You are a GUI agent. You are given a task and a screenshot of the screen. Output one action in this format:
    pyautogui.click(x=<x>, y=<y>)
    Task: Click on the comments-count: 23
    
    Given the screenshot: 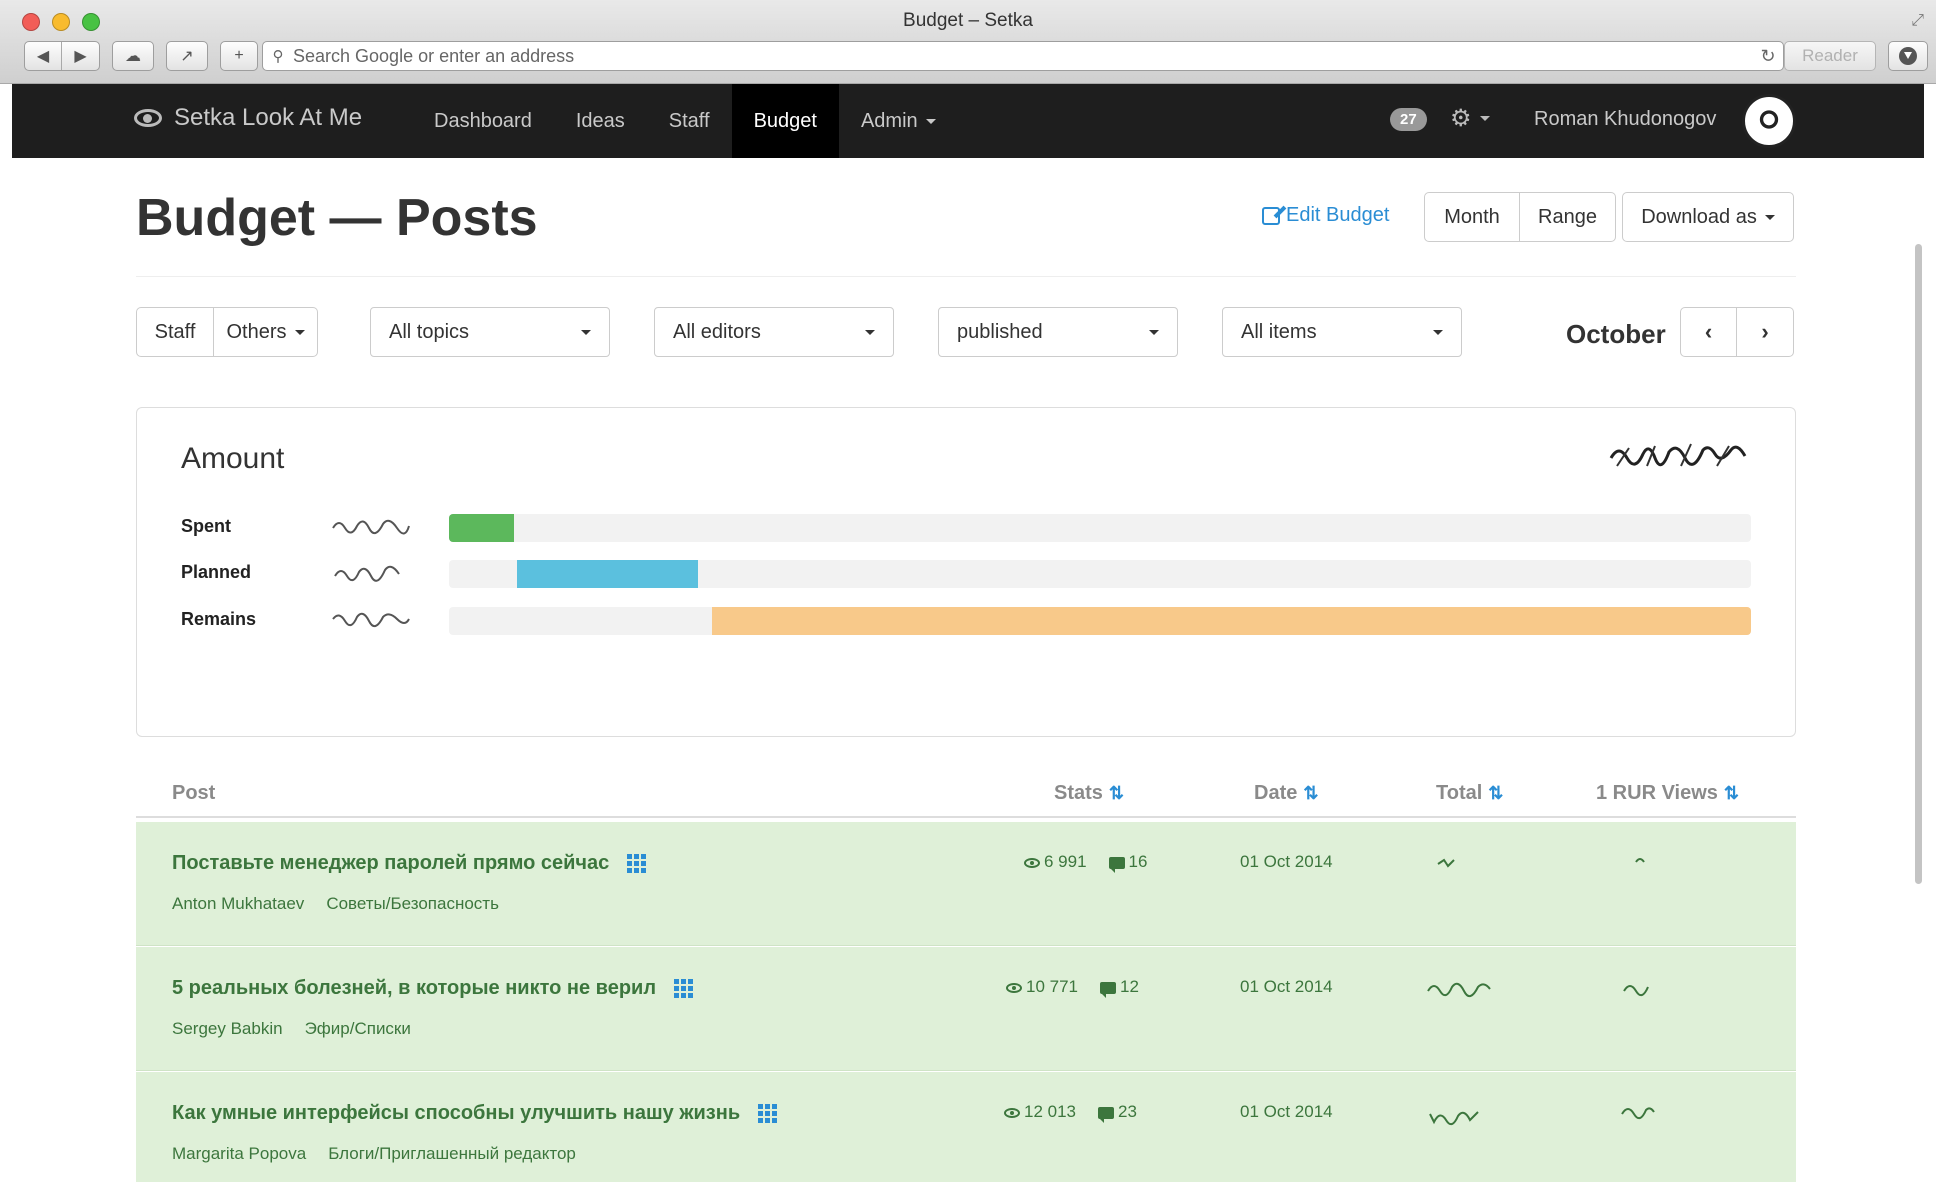 What is the action you would take?
    pyautogui.click(x=1127, y=1111)
    